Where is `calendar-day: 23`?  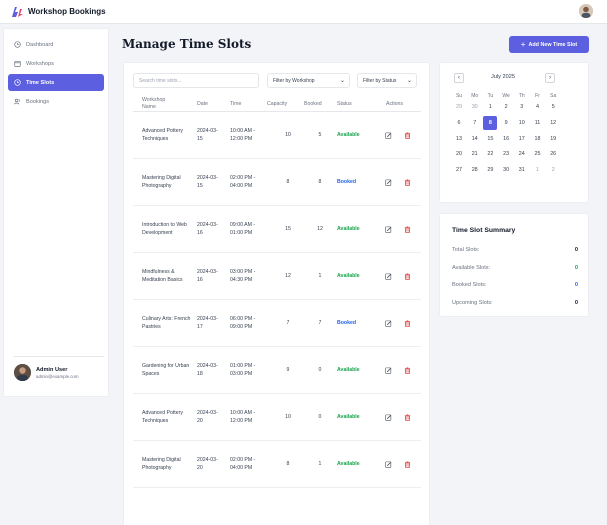 calendar-day: 23 is located at coordinates (506, 154).